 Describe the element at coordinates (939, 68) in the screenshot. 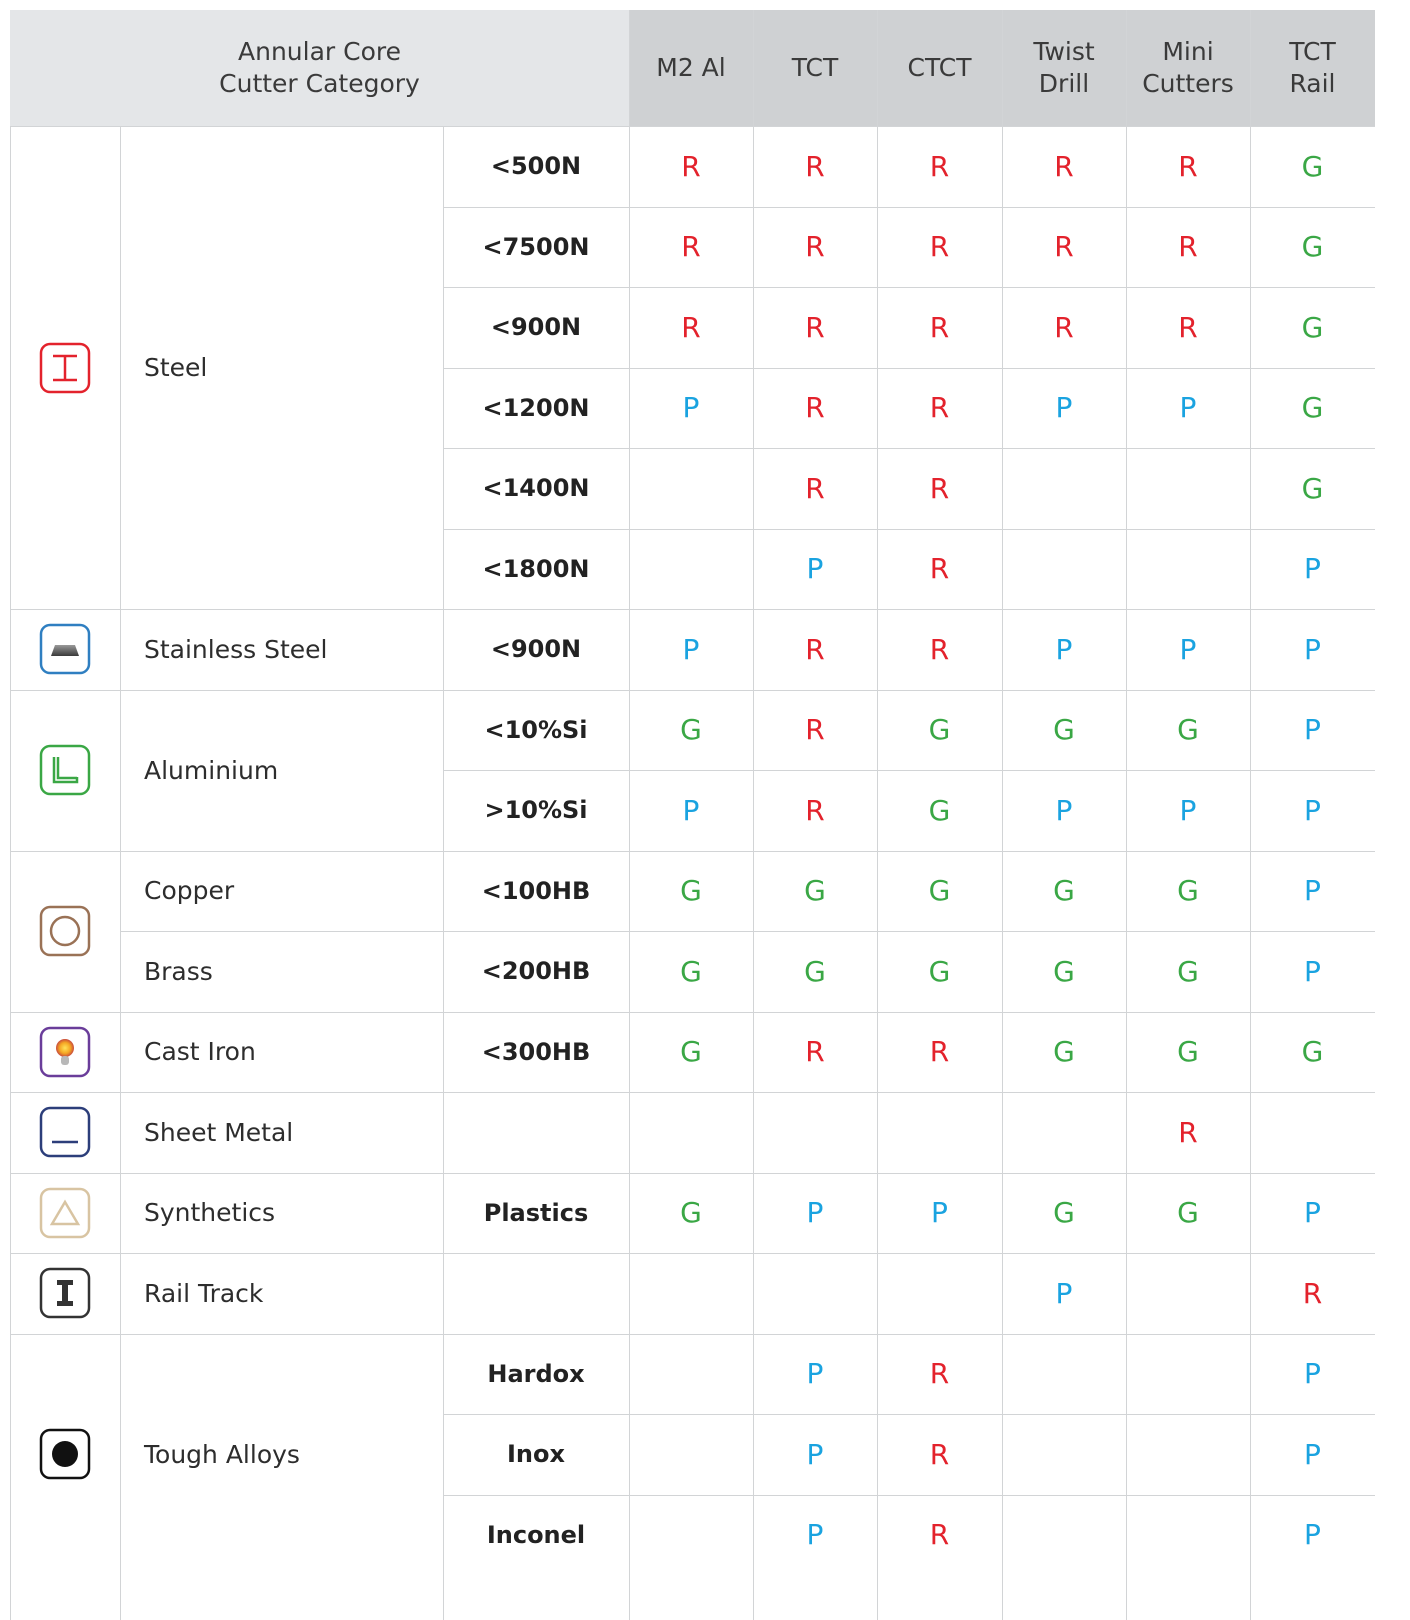

I see `column-header-ctct: CTCT` at that location.